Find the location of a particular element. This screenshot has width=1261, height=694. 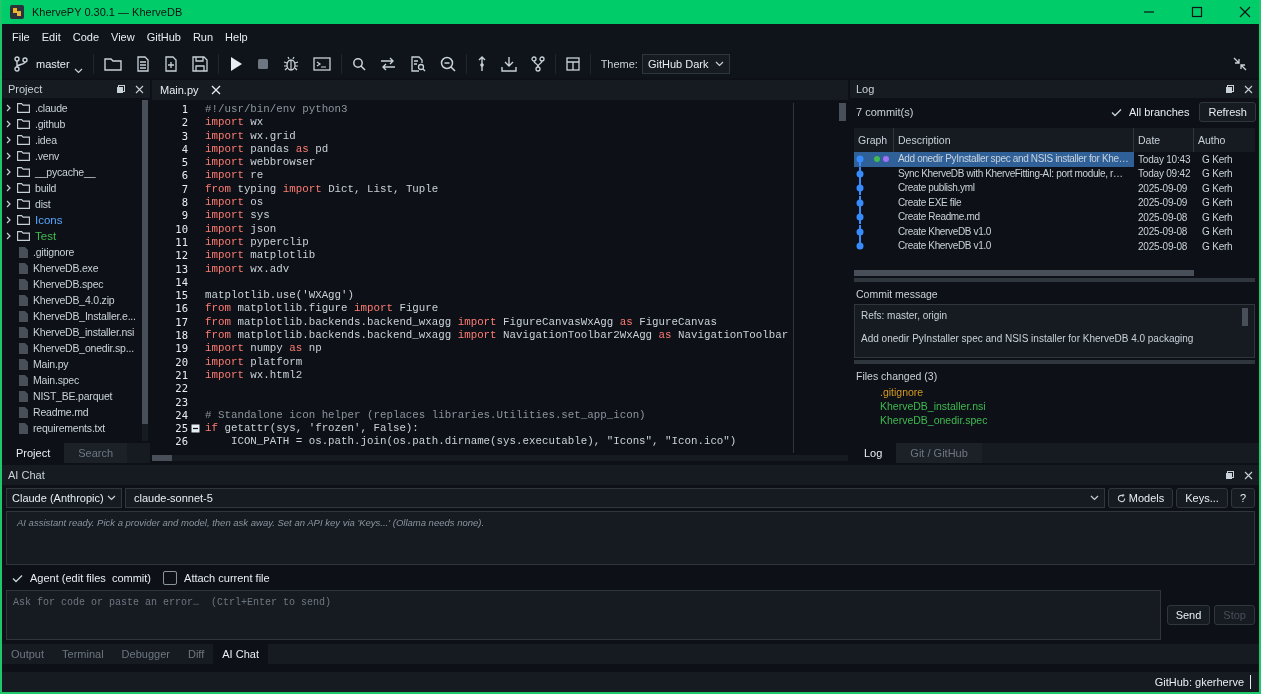

menu-item: GitHub is located at coordinates (163, 37).